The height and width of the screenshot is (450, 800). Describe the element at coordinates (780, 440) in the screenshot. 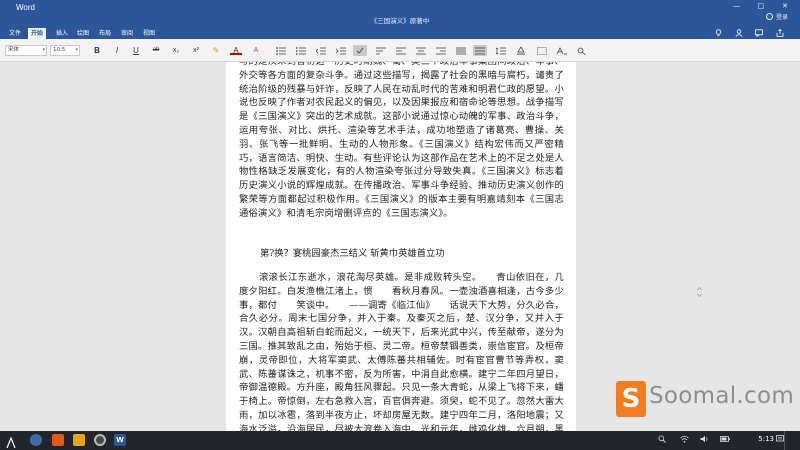

I see `notification-icon` at that location.